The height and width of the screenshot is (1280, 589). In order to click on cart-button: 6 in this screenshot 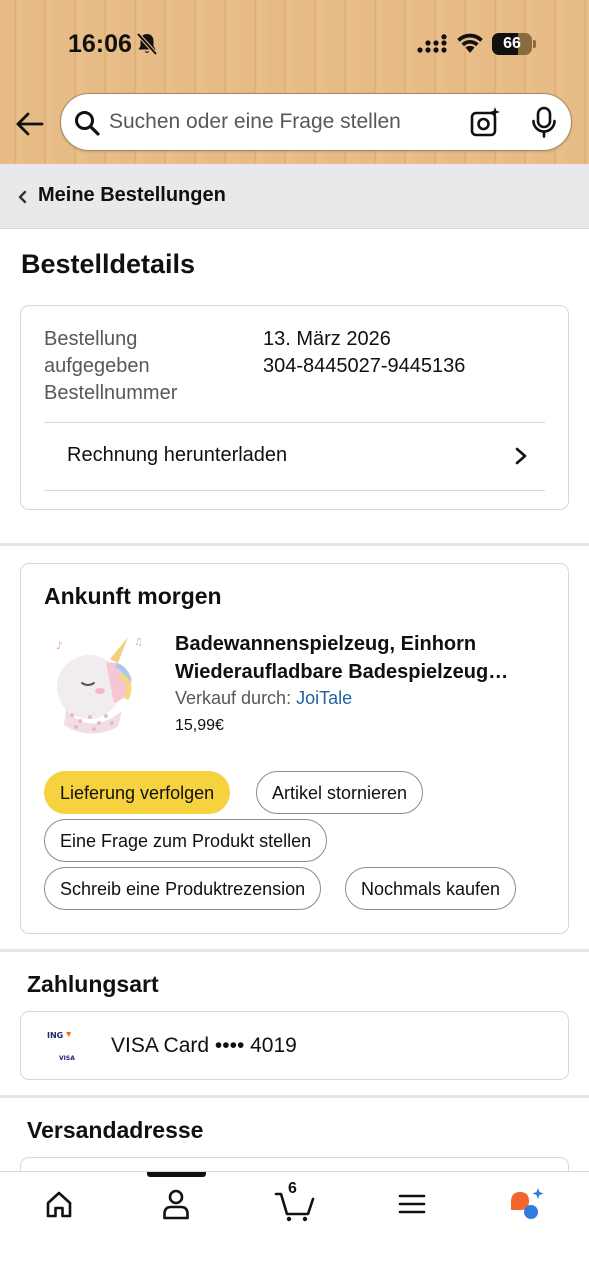, I will do `click(296, 1201)`.